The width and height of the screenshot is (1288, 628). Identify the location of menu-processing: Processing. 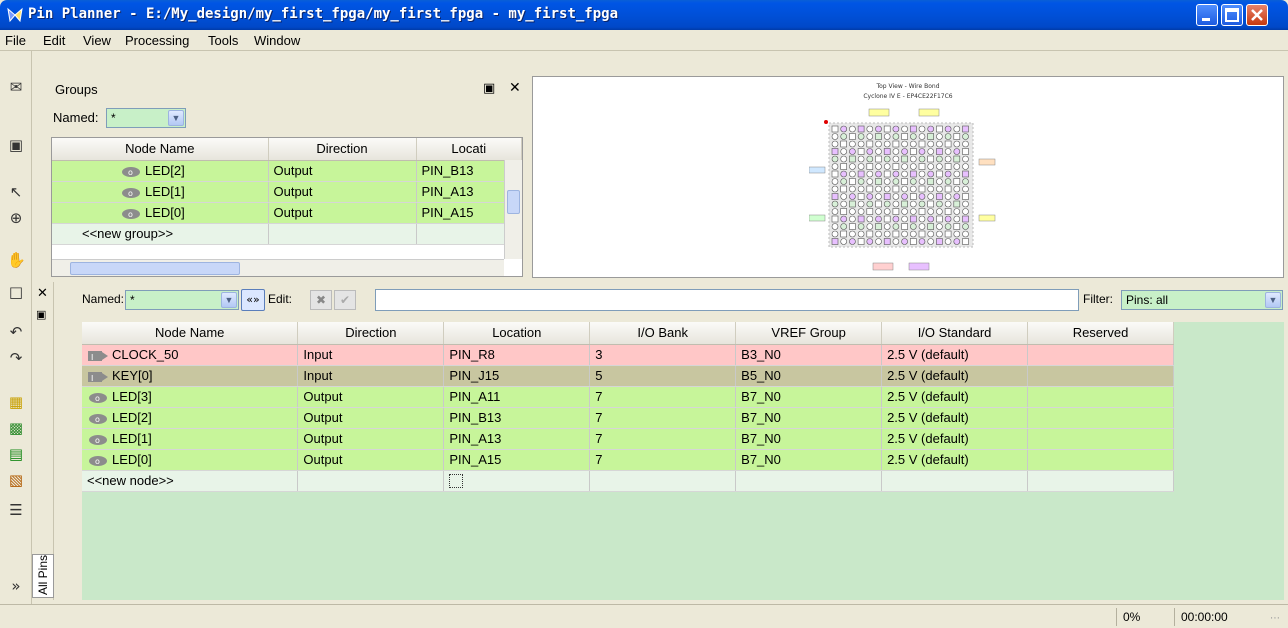
(157, 40).